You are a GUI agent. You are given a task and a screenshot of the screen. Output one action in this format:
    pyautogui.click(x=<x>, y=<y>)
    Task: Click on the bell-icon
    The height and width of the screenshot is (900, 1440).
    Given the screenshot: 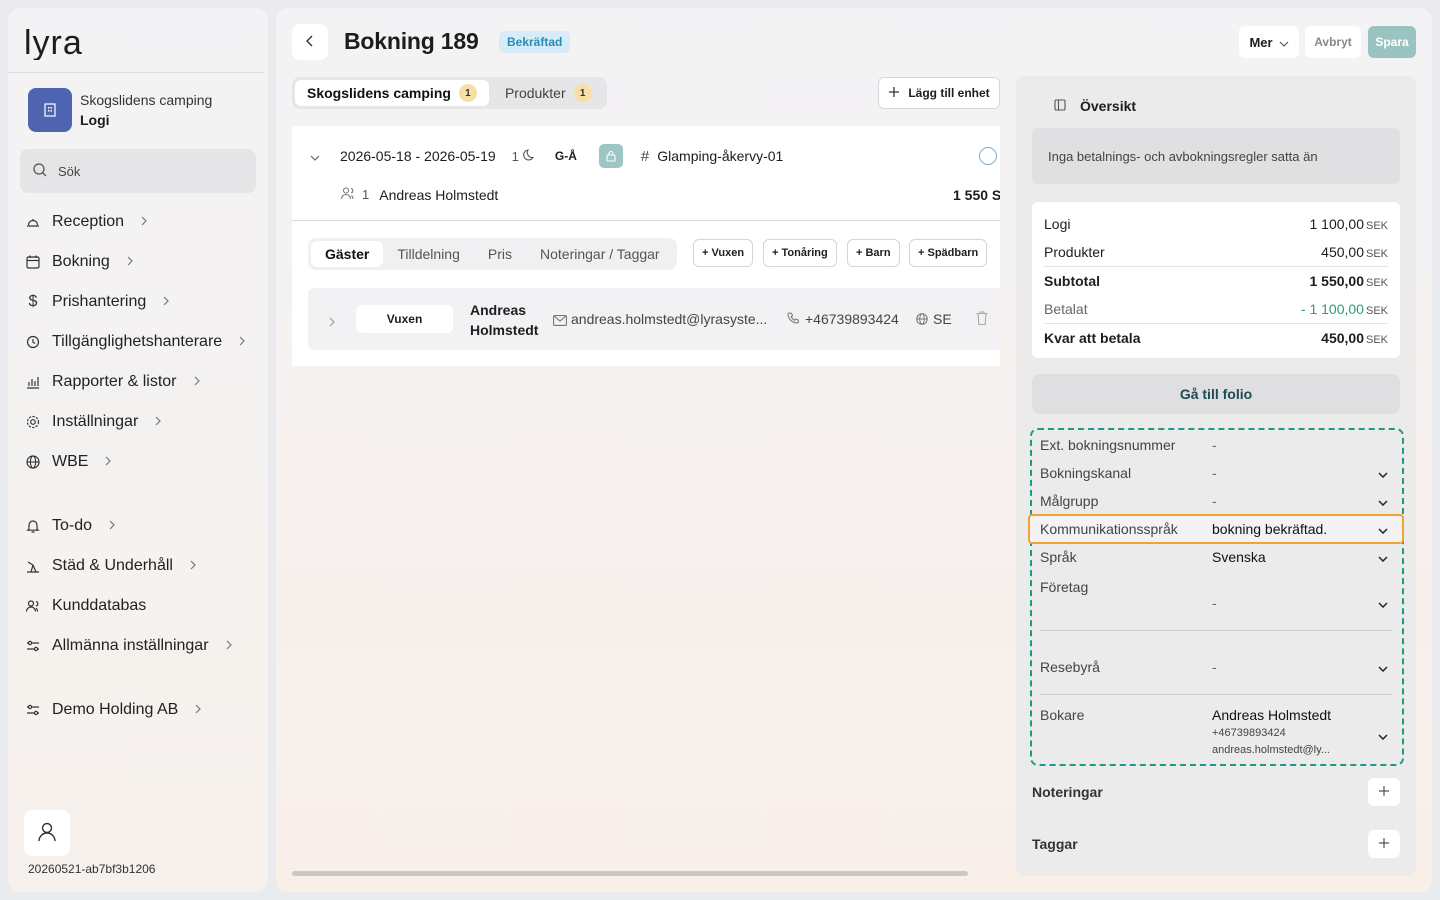 What is the action you would take?
    pyautogui.click(x=33, y=526)
    